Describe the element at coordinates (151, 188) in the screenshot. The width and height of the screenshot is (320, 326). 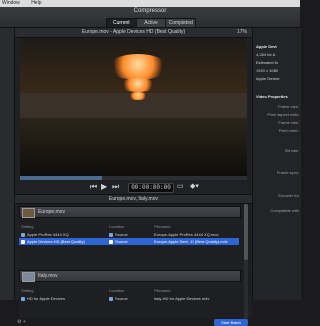
I see `timecode-display: 00:00:00:00` at that location.